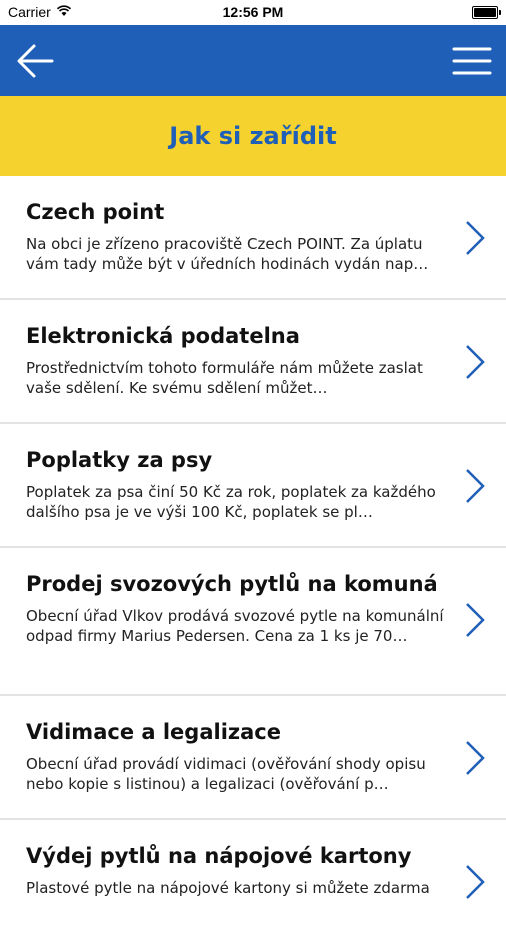 The height and width of the screenshot is (944, 506). I want to click on list-item-title: Elektronická podatelna, so click(163, 336).